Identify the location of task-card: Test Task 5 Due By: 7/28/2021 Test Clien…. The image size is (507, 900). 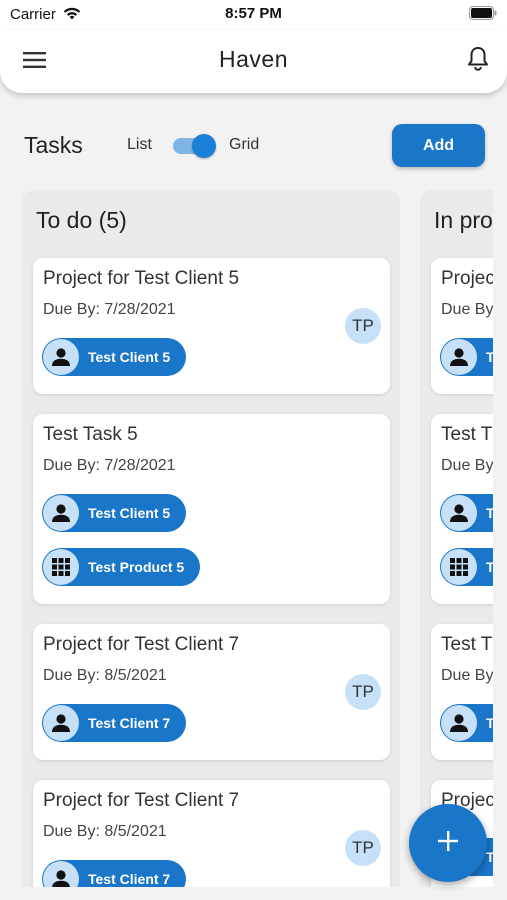
(211, 509).